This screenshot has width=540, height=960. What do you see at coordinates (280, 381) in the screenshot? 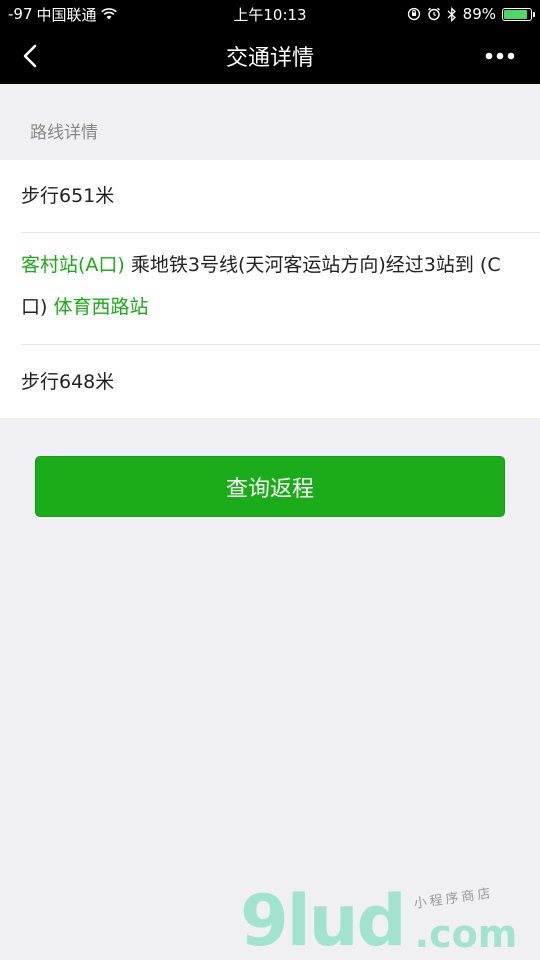
I see `route-step-walk-end: 步行648米` at bounding box center [280, 381].